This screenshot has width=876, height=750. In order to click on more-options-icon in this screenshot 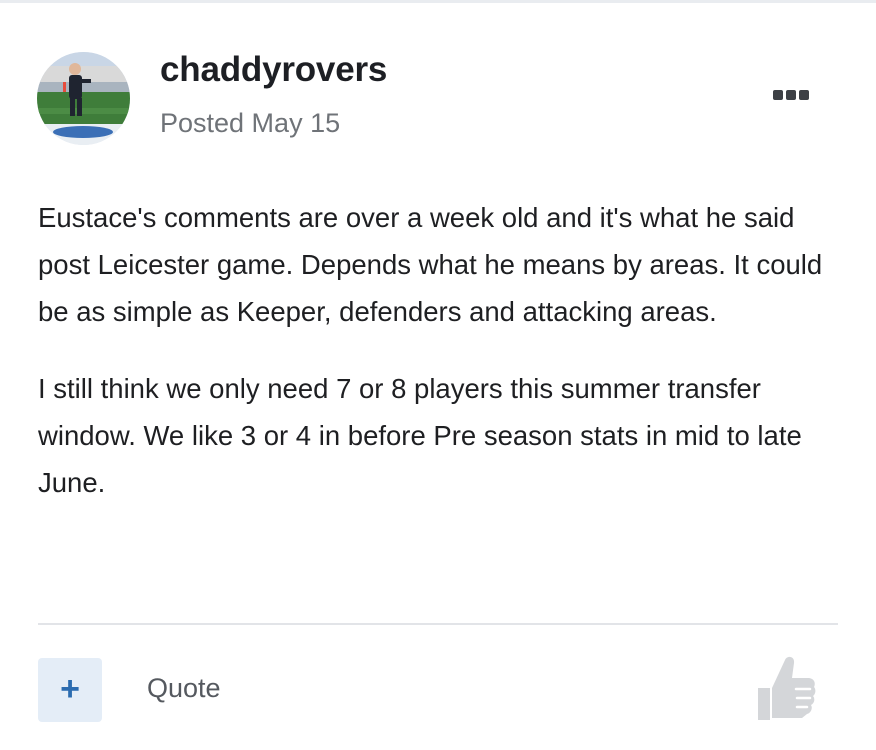, I will do `click(791, 95)`.